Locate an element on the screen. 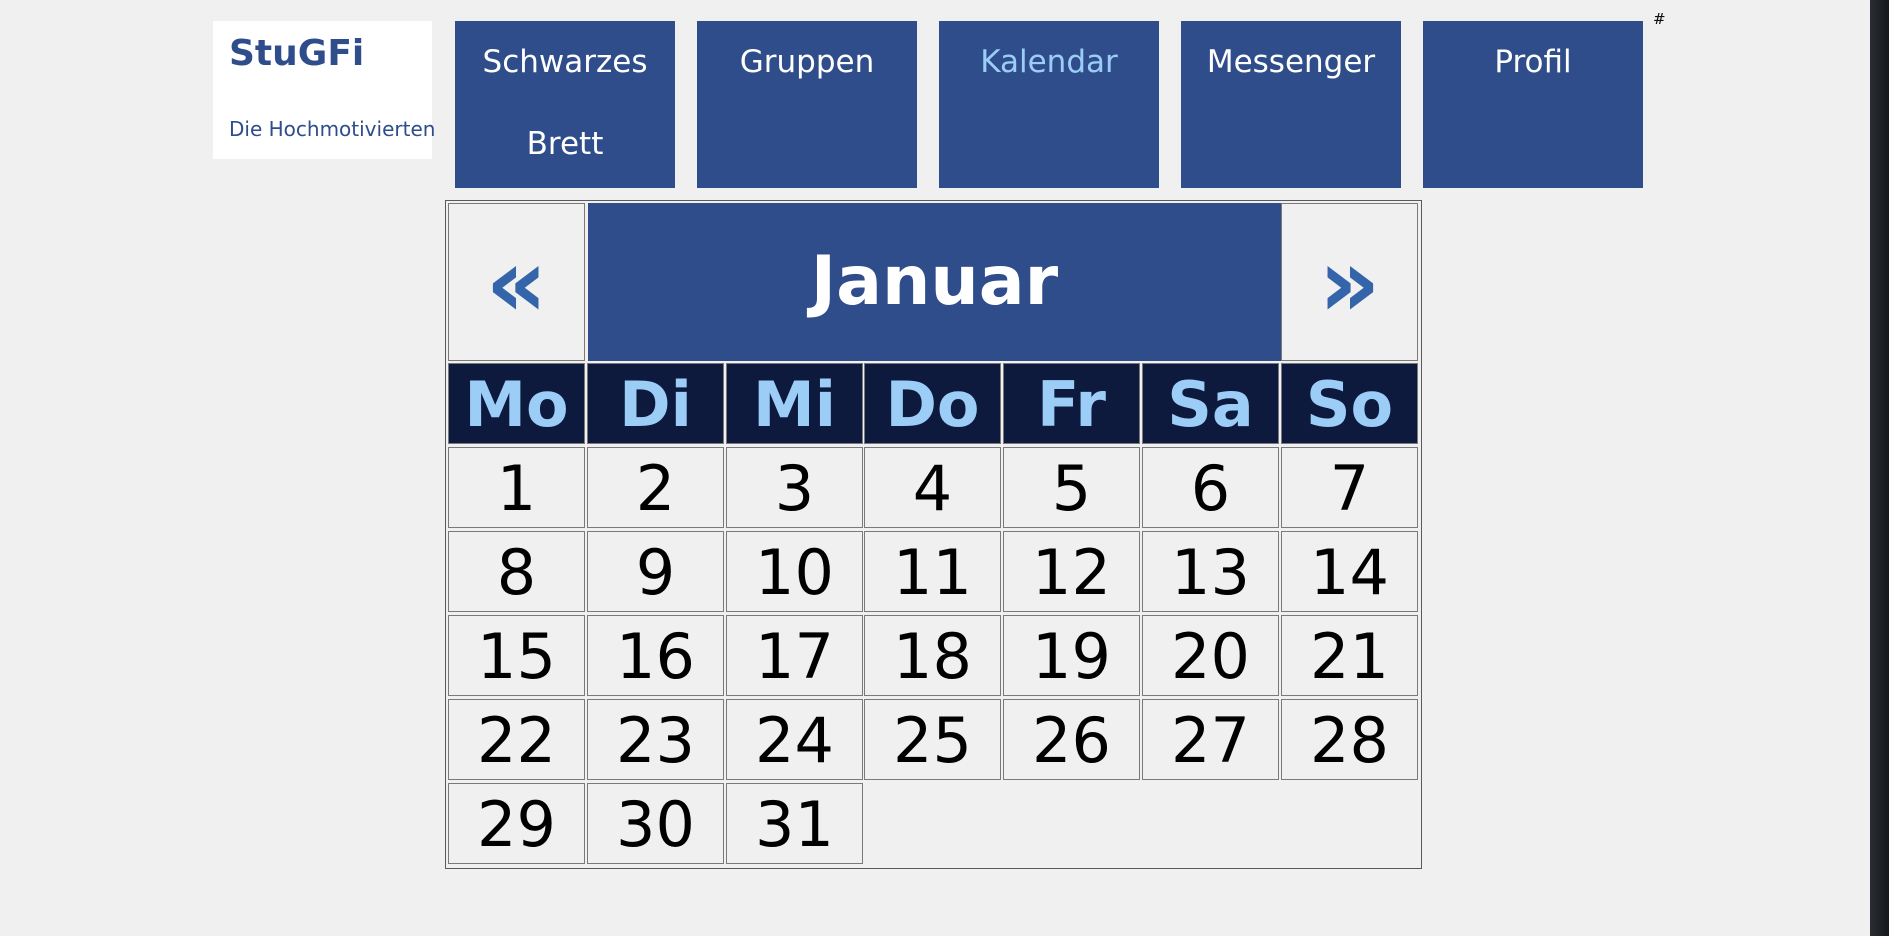  nav-label: Profil is located at coordinates (1533, 62).